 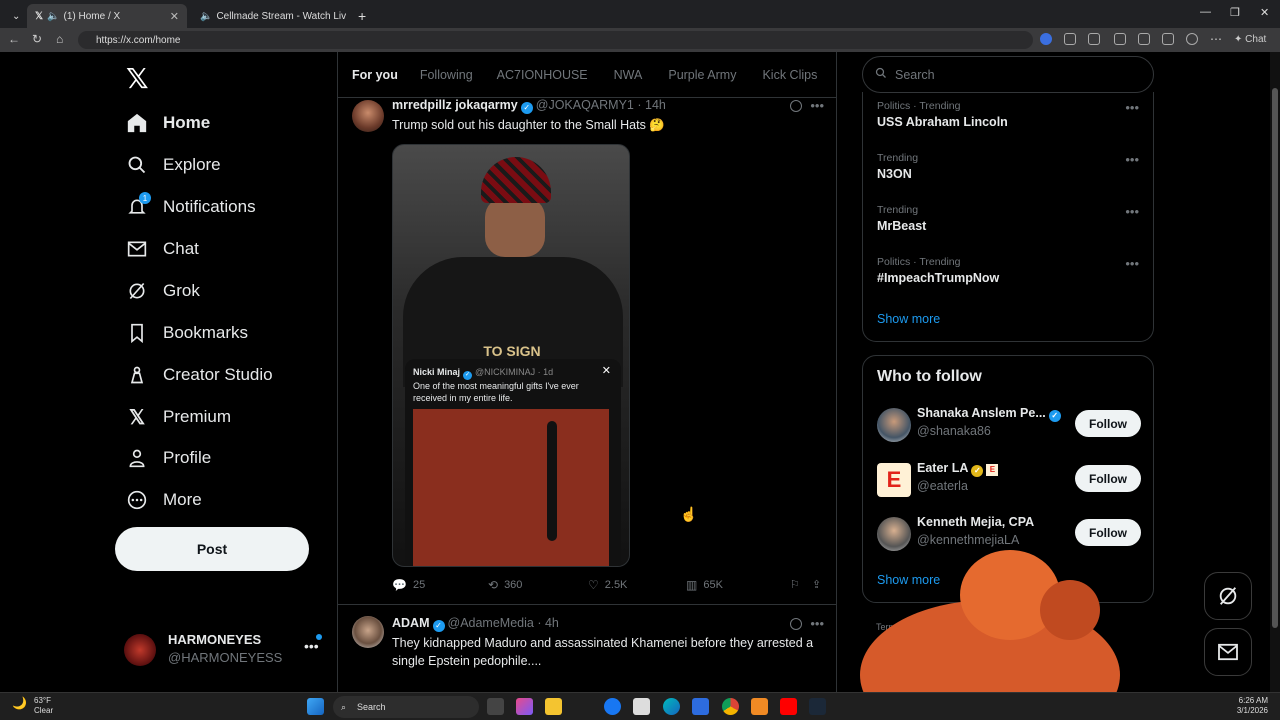 What do you see at coordinates (704, 585) in the screenshot?
I see `views-button: ▥ 65K` at bounding box center [704, 585].